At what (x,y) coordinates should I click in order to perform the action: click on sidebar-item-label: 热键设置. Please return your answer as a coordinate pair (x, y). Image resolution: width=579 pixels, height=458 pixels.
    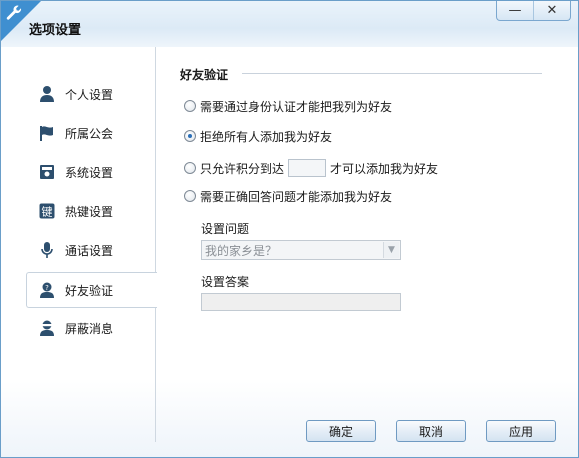
    Looking at the image, I should click on (89, 211).